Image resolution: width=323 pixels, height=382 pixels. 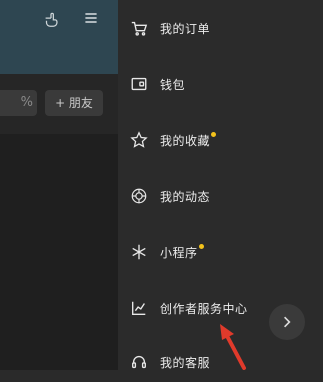 I want to click on drawer-item-label: 创作者服务中心, so click(x=204, y=308).